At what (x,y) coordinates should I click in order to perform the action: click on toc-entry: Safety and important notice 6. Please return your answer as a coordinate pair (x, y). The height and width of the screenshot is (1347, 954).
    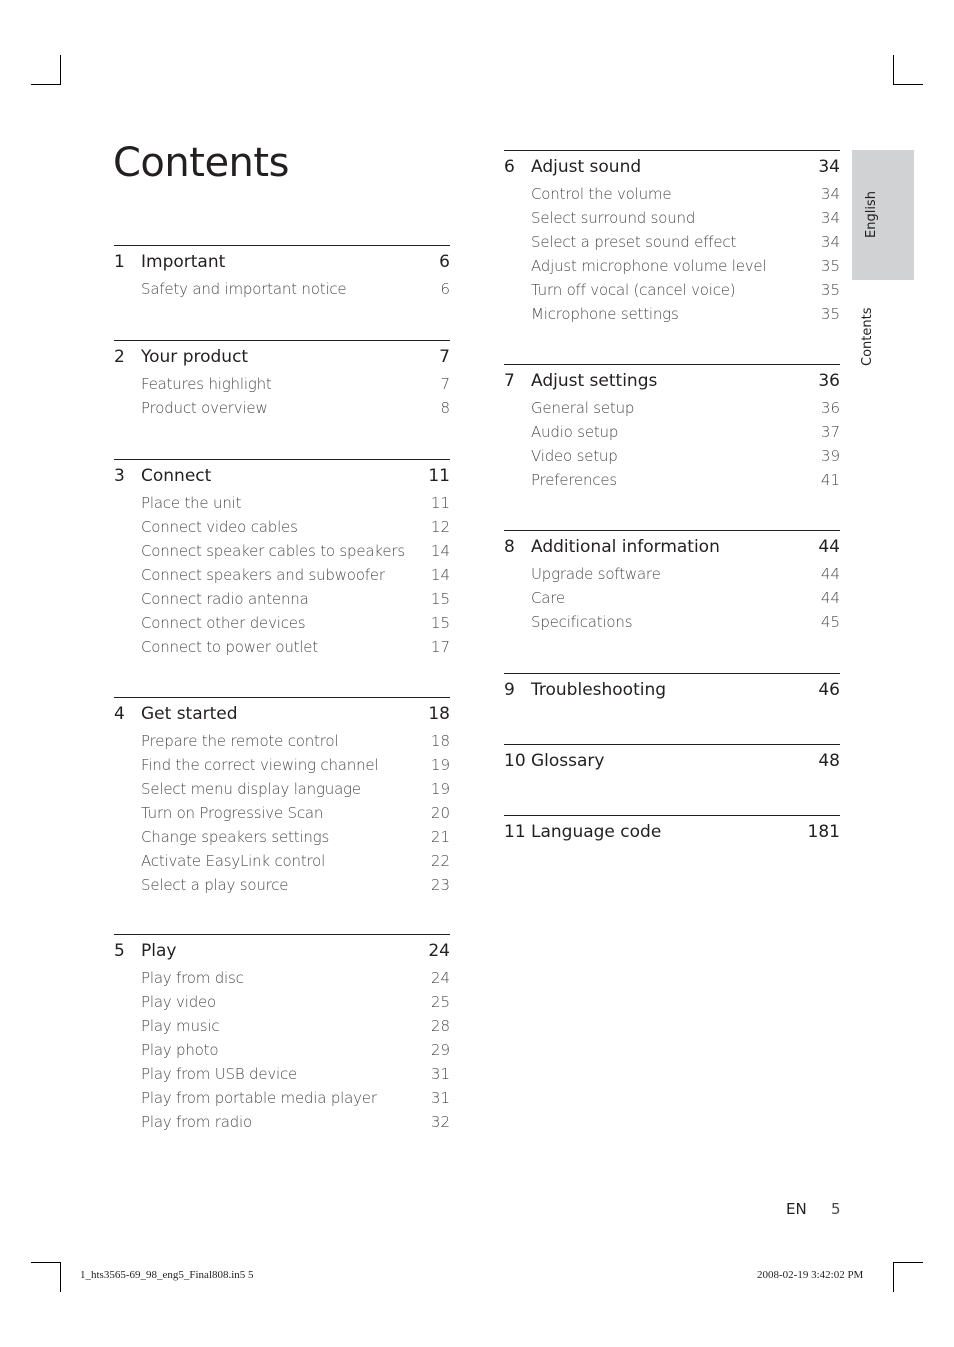
    Looking at the image, I should click on (282, 290).